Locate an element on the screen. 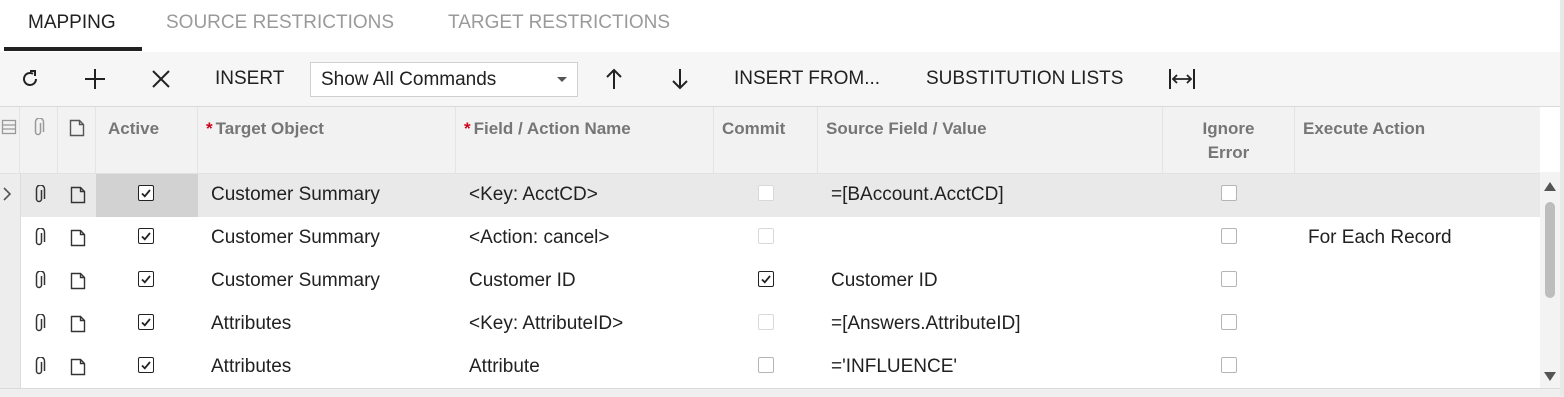 The width and height of the screenshot is (1564, 397). arrow-down-icon is located at coordinates (680, 79).